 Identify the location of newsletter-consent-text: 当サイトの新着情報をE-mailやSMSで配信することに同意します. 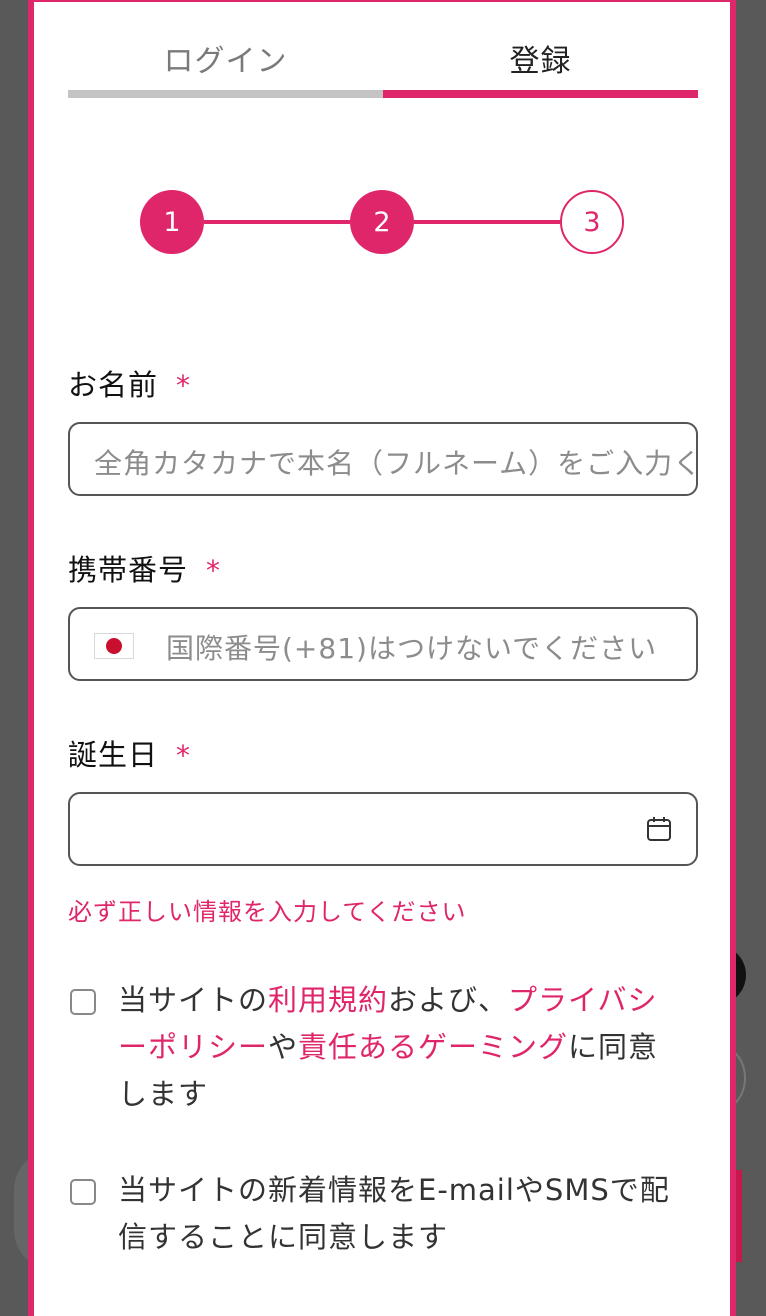
(394, 1213).